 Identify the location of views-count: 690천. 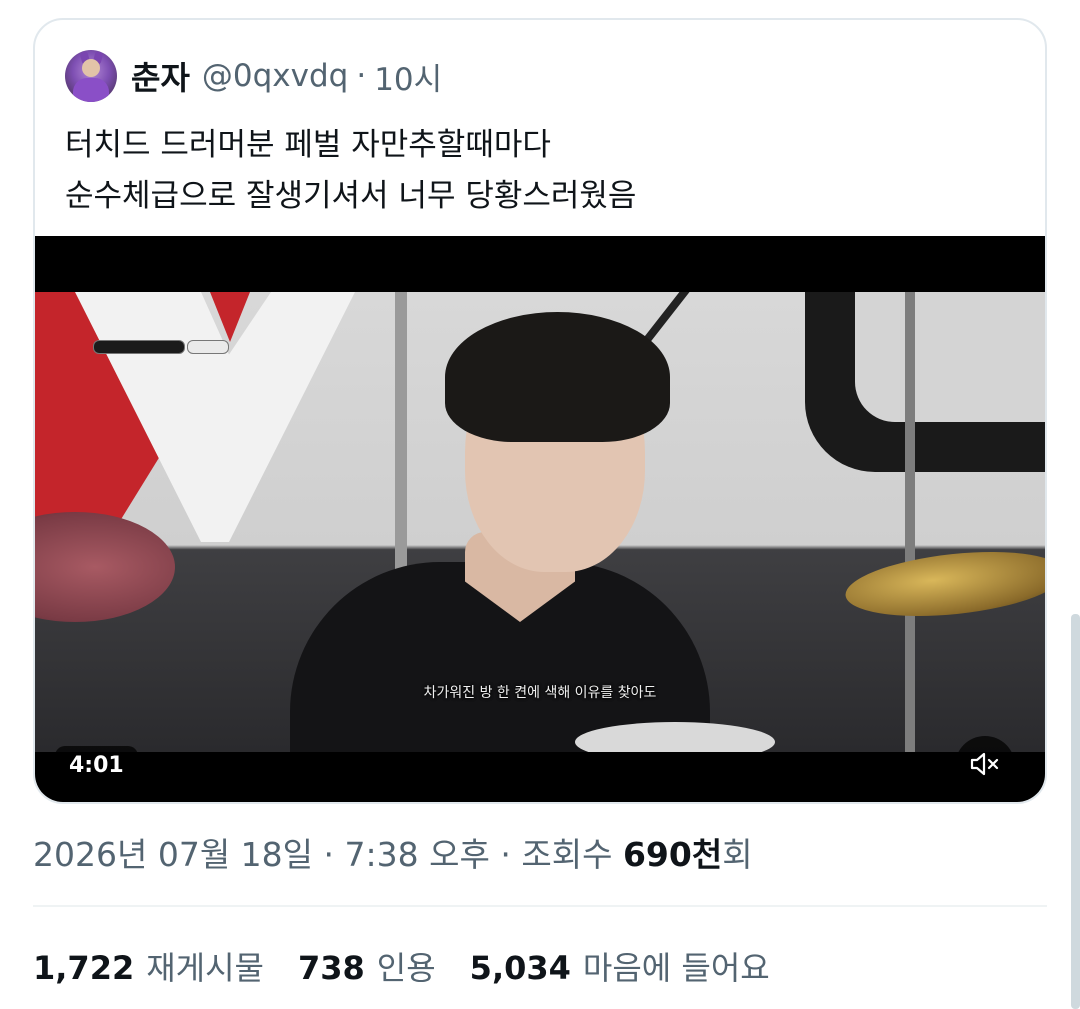
(672, 854).